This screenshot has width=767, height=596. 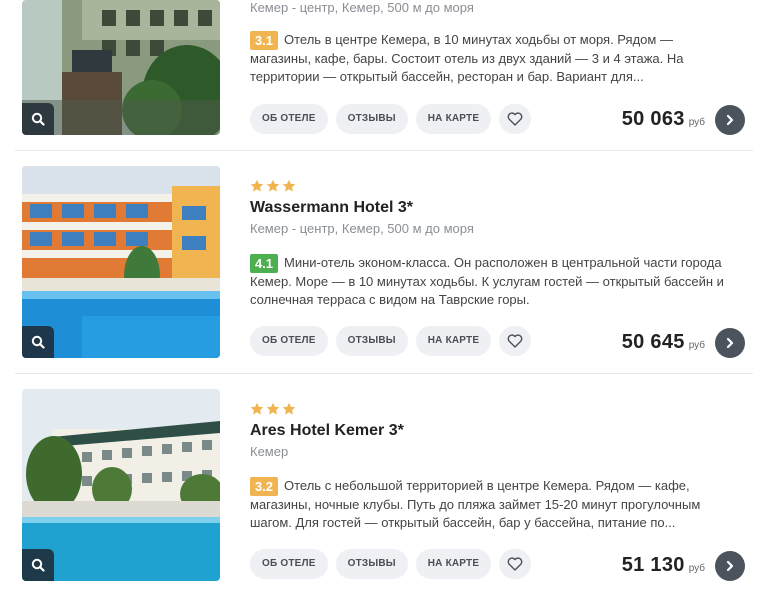 I want to click on price: 50 645 руб, so click(x=663, y=342).